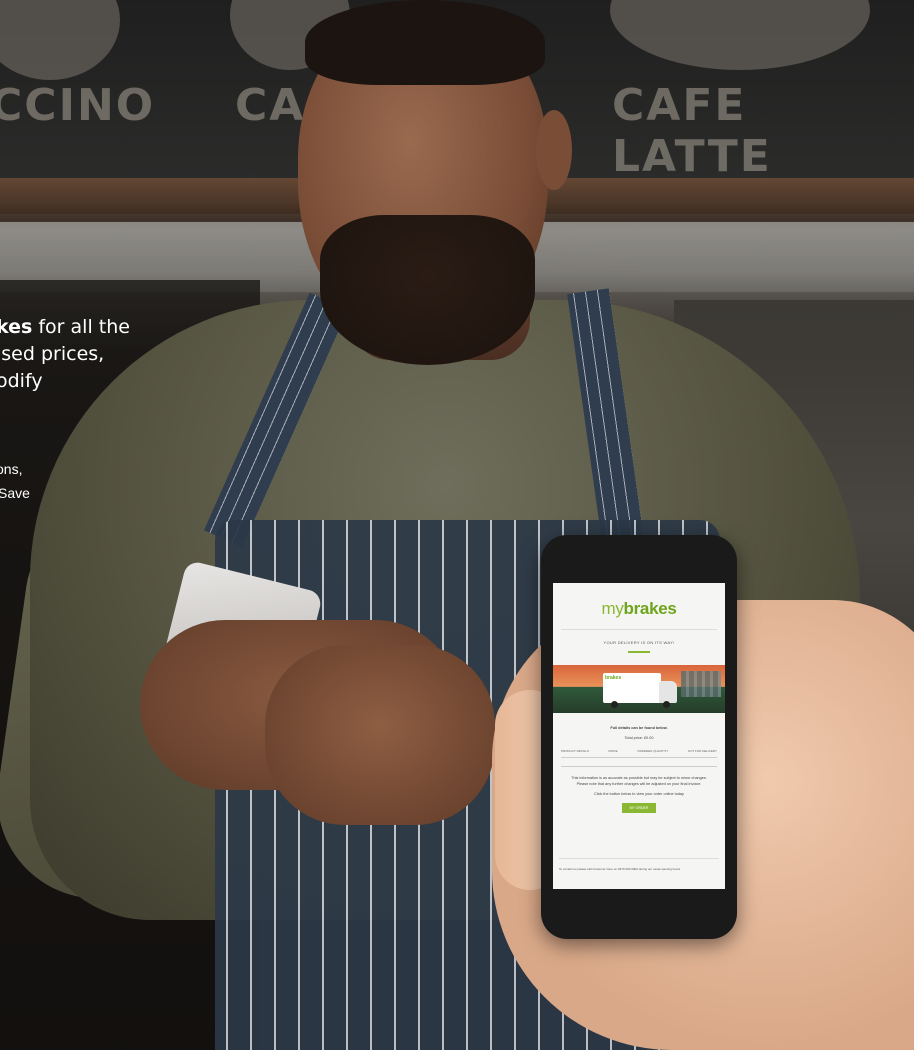  What do you see at coordinates (11, 469) in the screenshot?
I see `subtext-line-1: ons,` at bounding box center [11, 469].